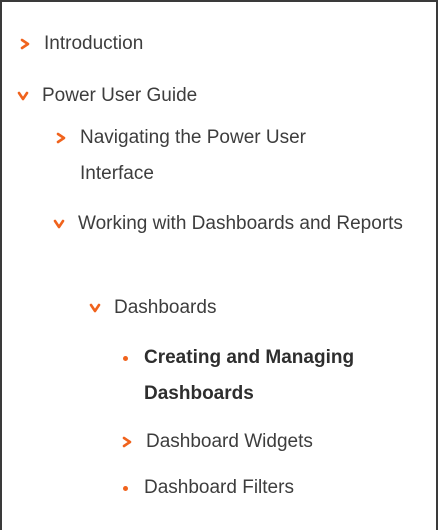  What do you see at coordinates (165, 307) in the screenshot?
I see `toc-item-label: Dashboards` at bounding box center [165, 307].